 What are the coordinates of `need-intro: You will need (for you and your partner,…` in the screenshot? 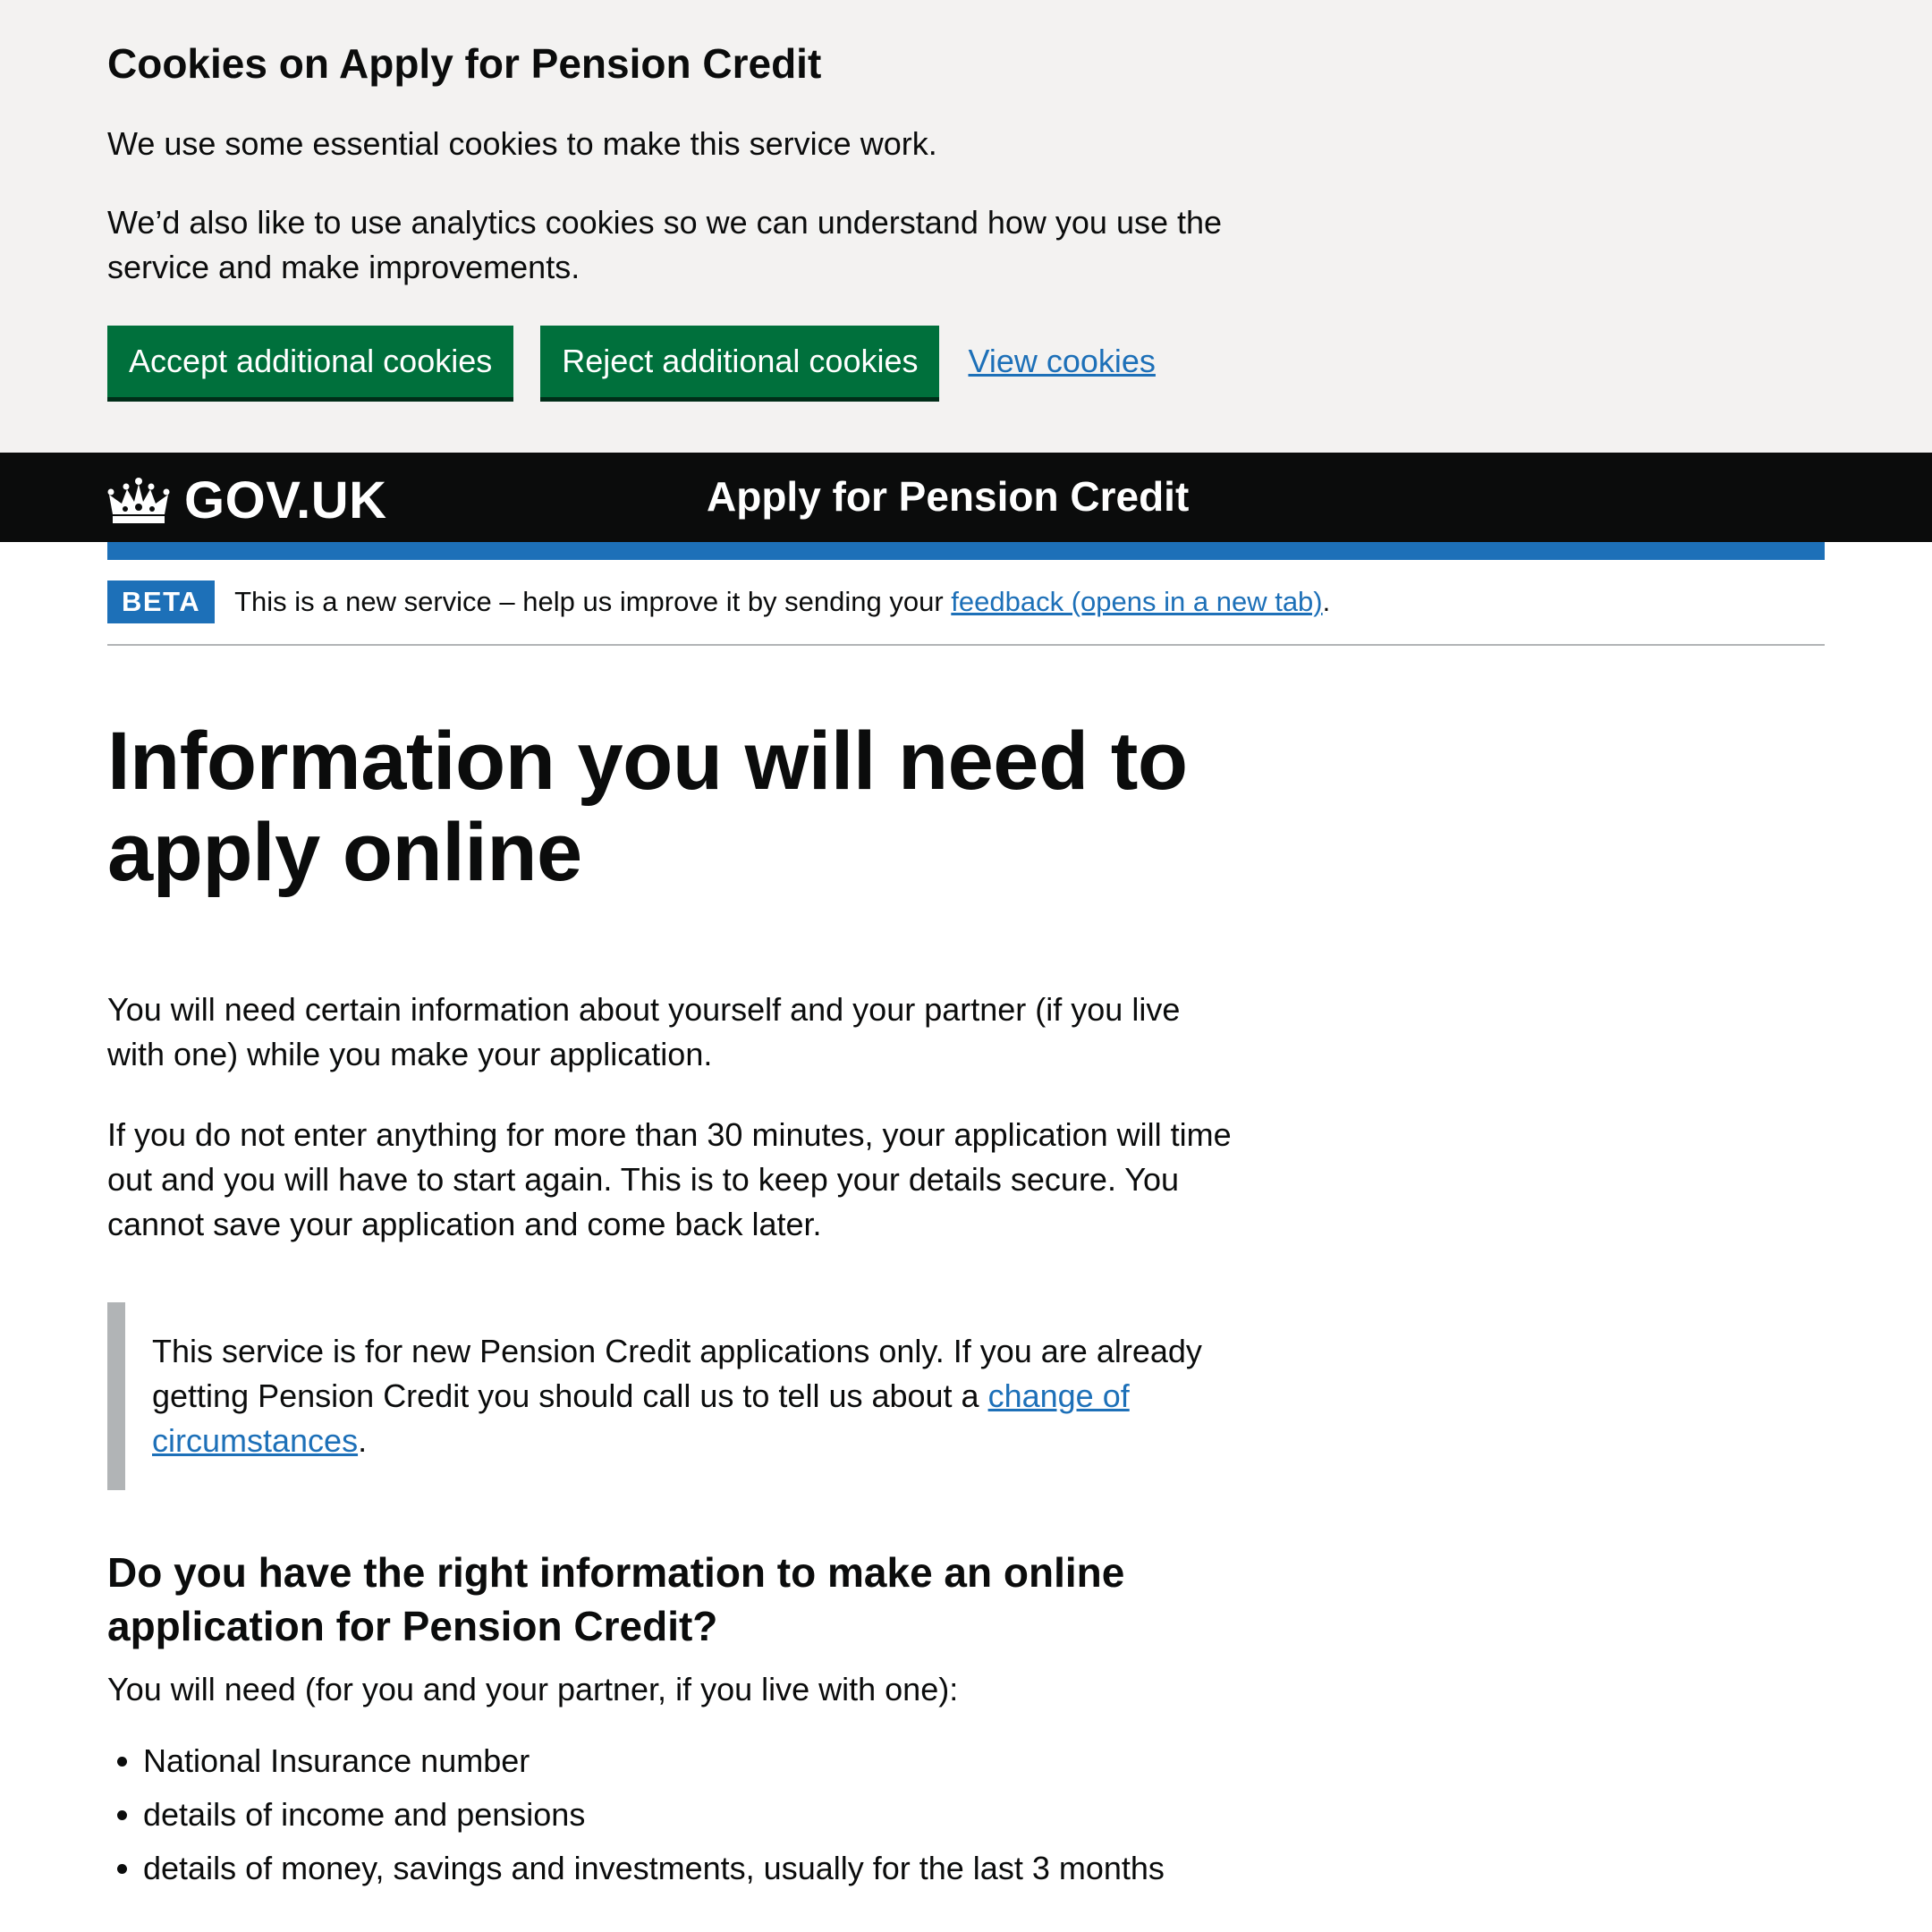 It's located at (533, 1689).